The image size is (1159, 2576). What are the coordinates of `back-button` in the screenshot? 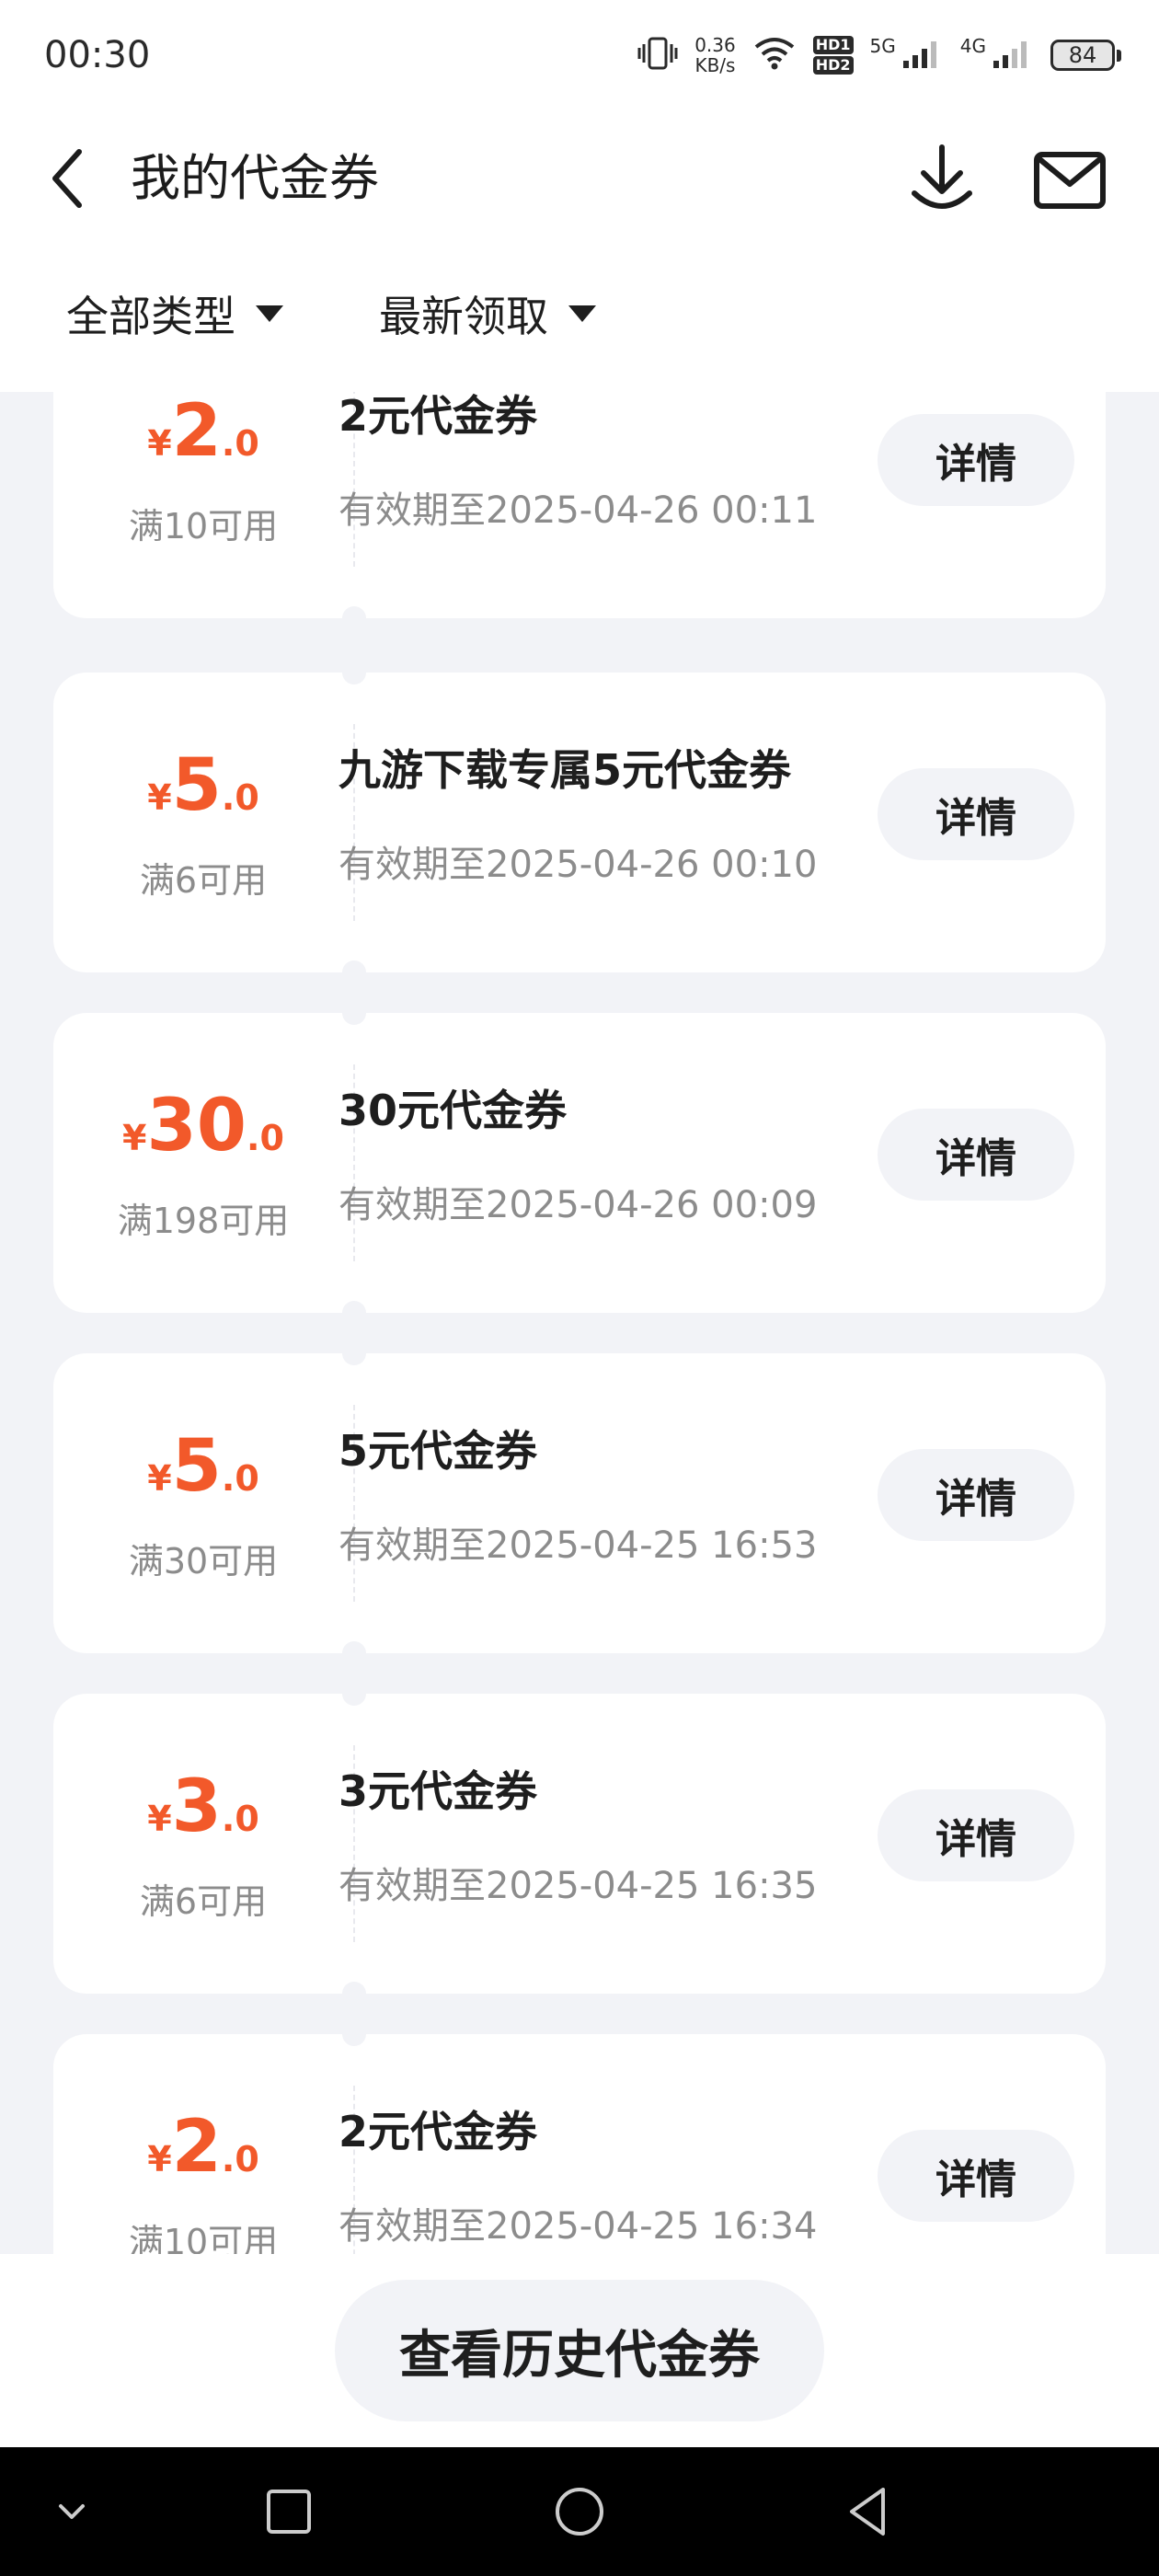 It's located at (66, 178).